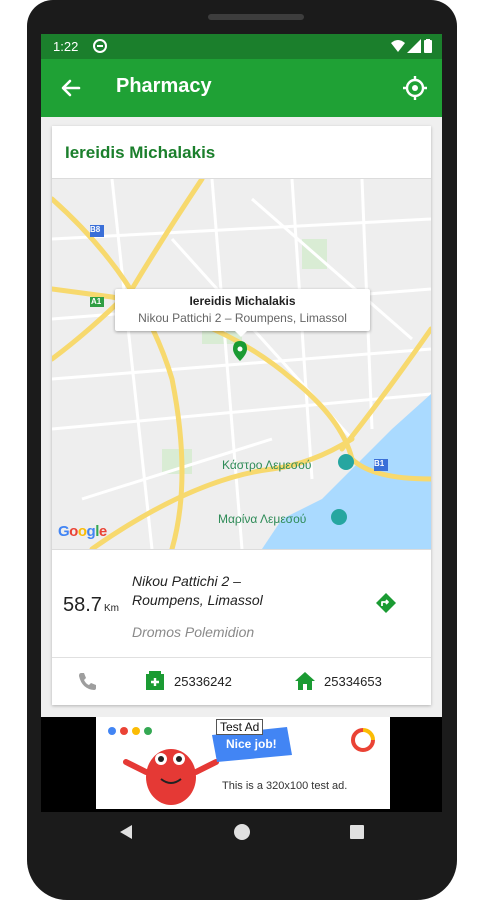  I want to click on pharmacy-phone-number: 25336242, so click(203, 681).